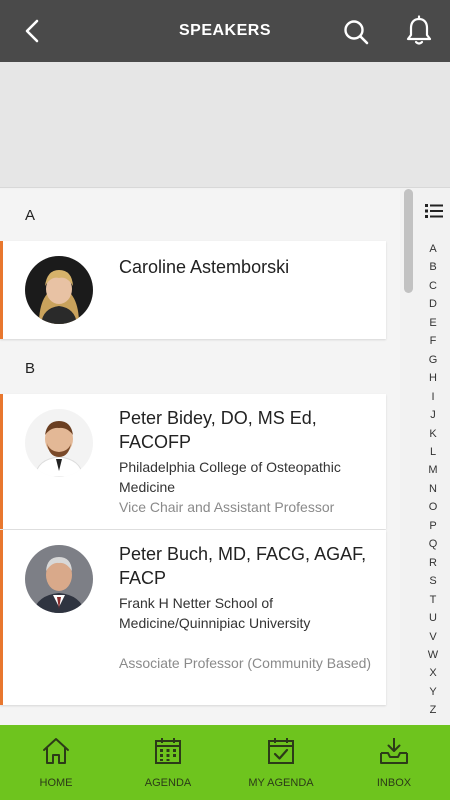  What do you see at coordinates (433, 563) in the screenshot?
I see `index-letter-r: R` at bounding box center [433, 563].